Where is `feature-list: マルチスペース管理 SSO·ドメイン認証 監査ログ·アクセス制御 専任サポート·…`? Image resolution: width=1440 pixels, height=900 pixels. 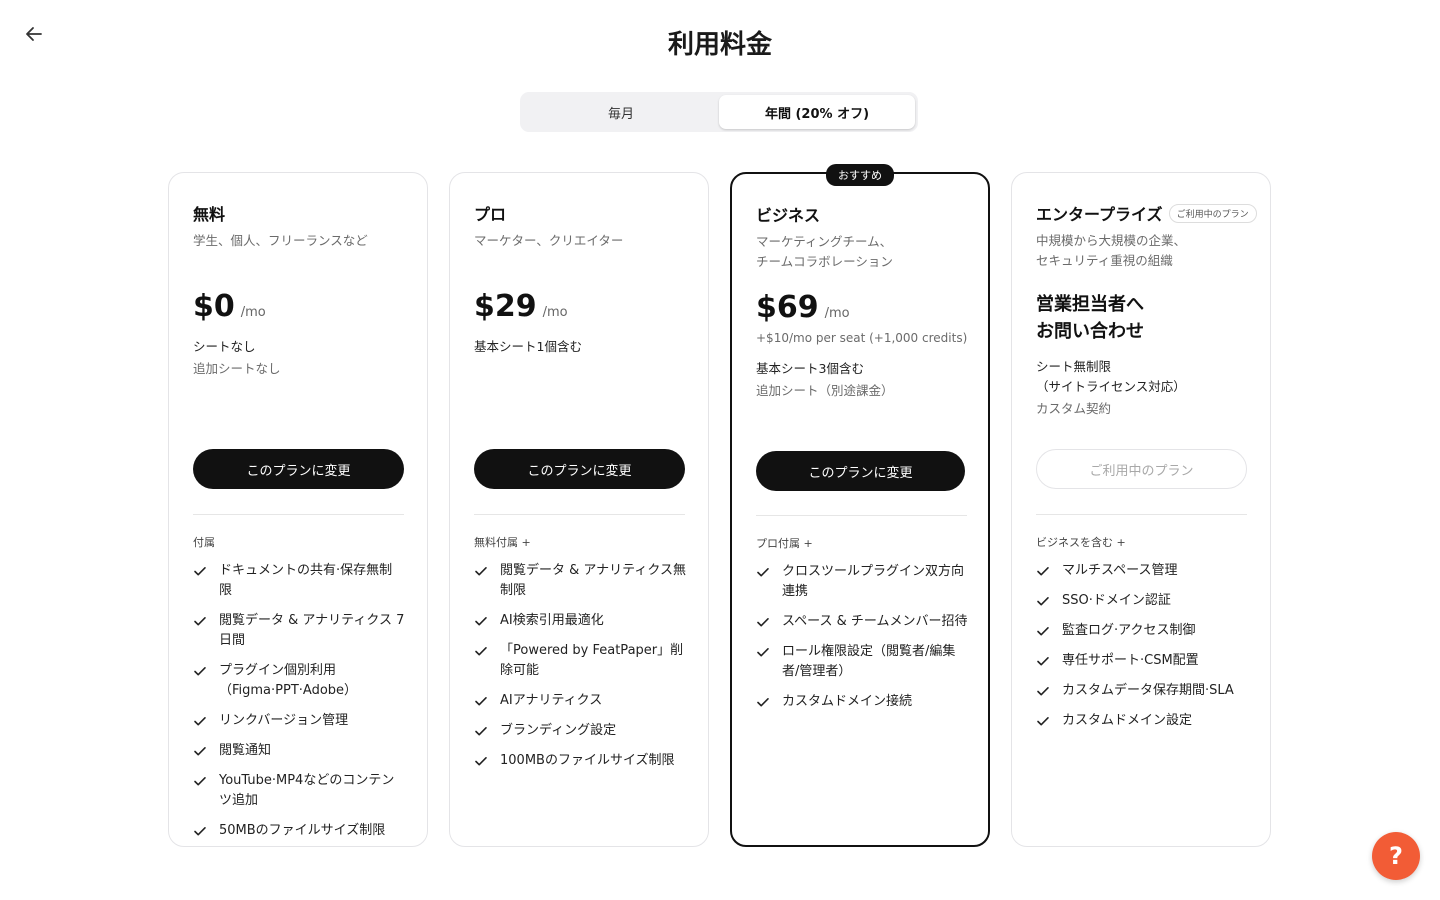
feature-list: マルチスペース管理 SSO·ドメイン認証 監査ログ·アクセス制御 専任サポート·… is located at coordinates (1142, 651).